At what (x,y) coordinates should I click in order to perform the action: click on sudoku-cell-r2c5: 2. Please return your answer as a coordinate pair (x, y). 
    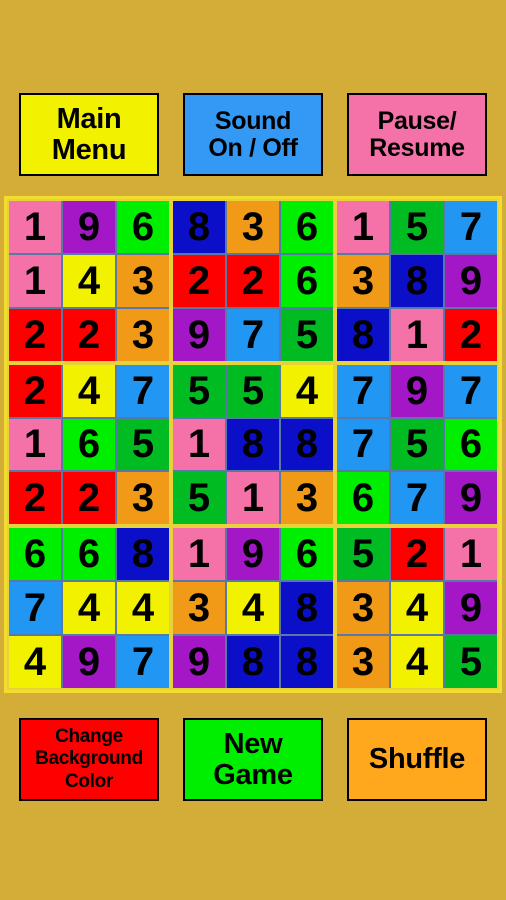
    Looking at the image, I should click on (253, 280).